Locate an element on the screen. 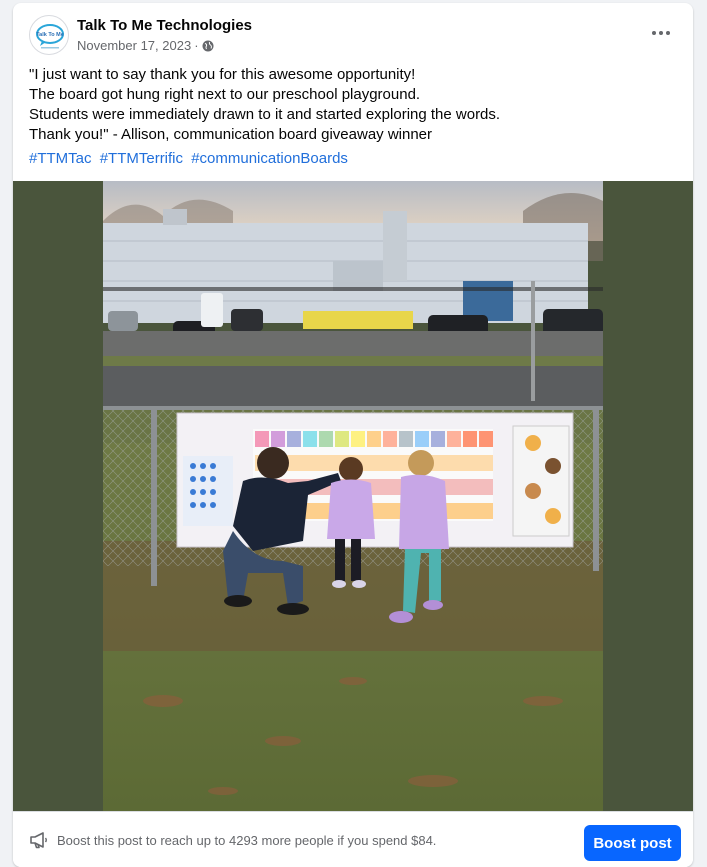 The height and width of the screenshot is (867, 707). page-avatar: Talk To Me is located at coordinates (49, 35).